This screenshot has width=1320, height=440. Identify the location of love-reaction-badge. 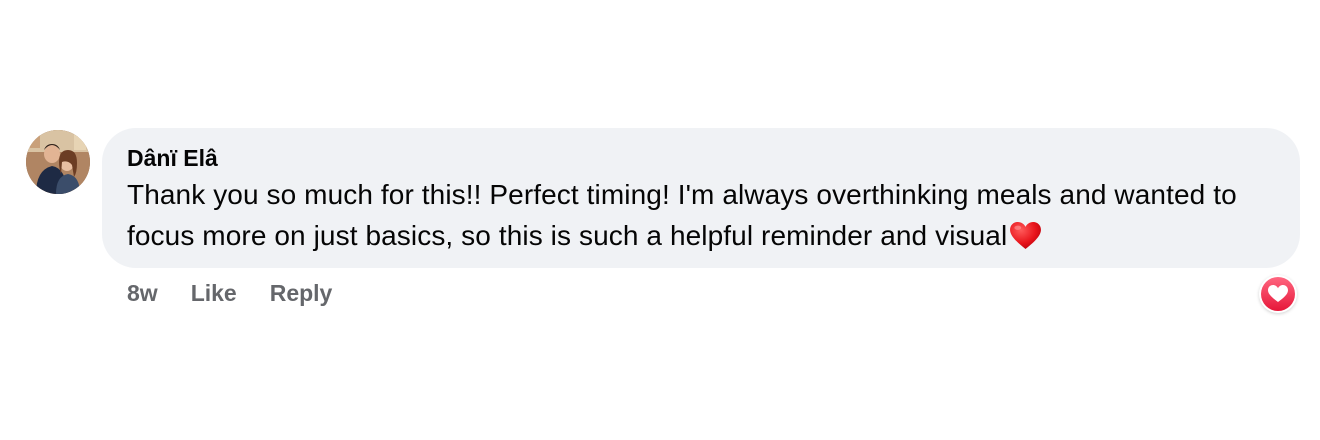
(1278, 294).